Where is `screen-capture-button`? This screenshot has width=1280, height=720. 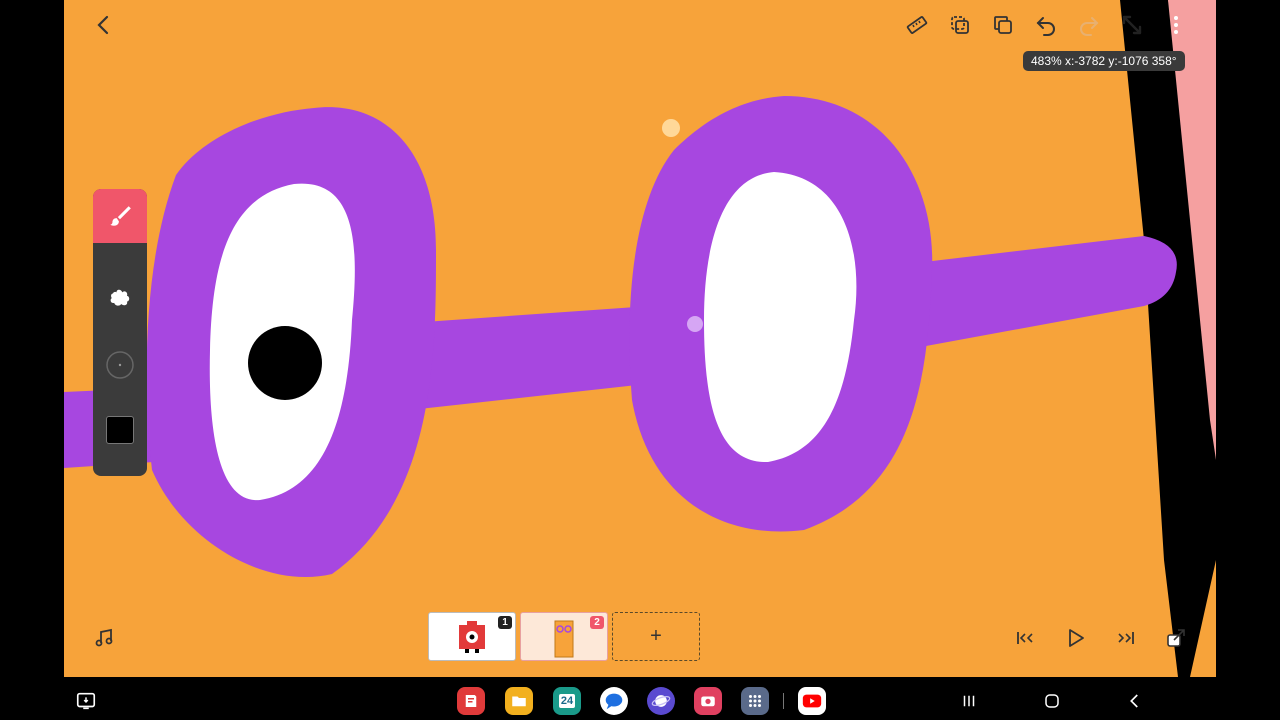 screen-capture-button is located at coordinates (86, 701).